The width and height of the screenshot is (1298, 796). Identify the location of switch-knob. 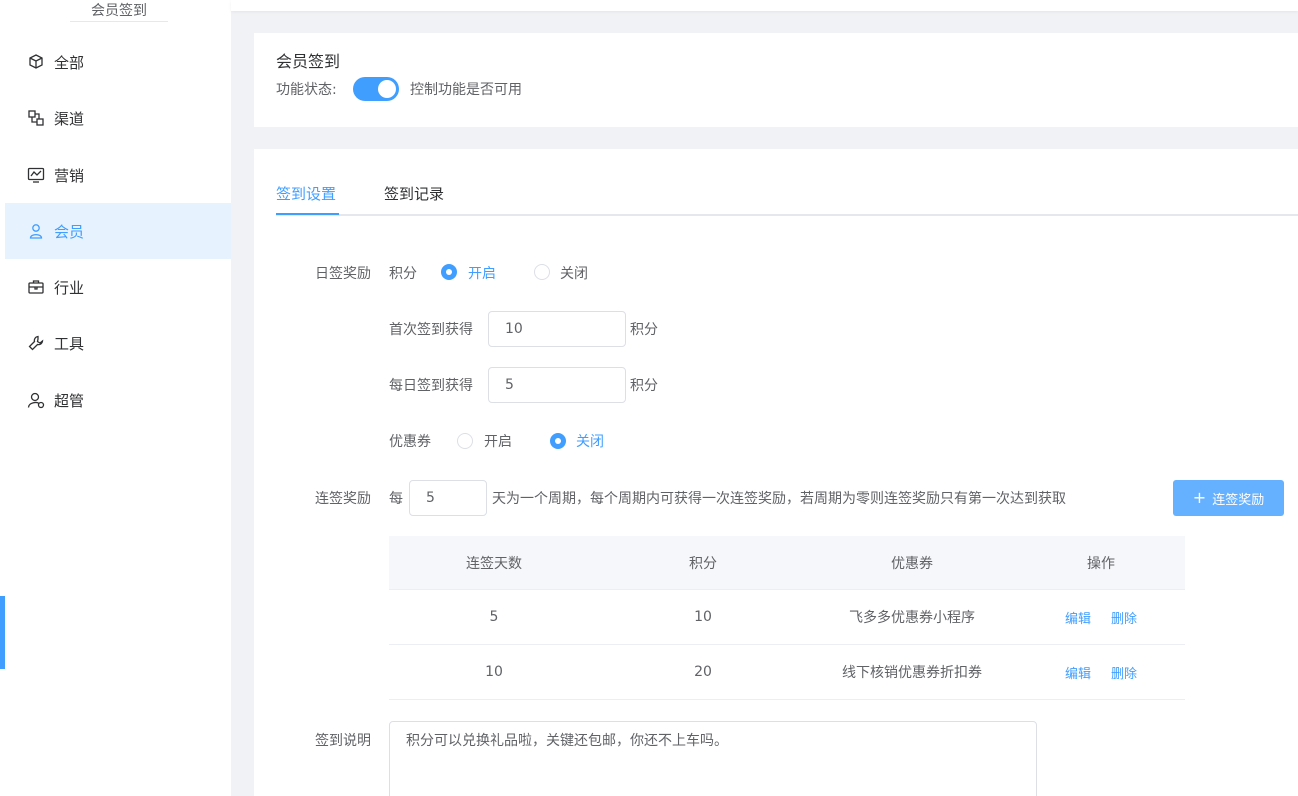
(387, 89).